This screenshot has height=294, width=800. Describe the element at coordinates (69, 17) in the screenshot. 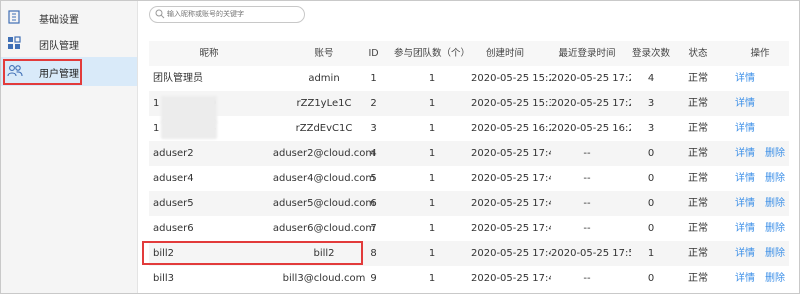

I see `sidebar-item-basic-settings: 基础设置` at that location.